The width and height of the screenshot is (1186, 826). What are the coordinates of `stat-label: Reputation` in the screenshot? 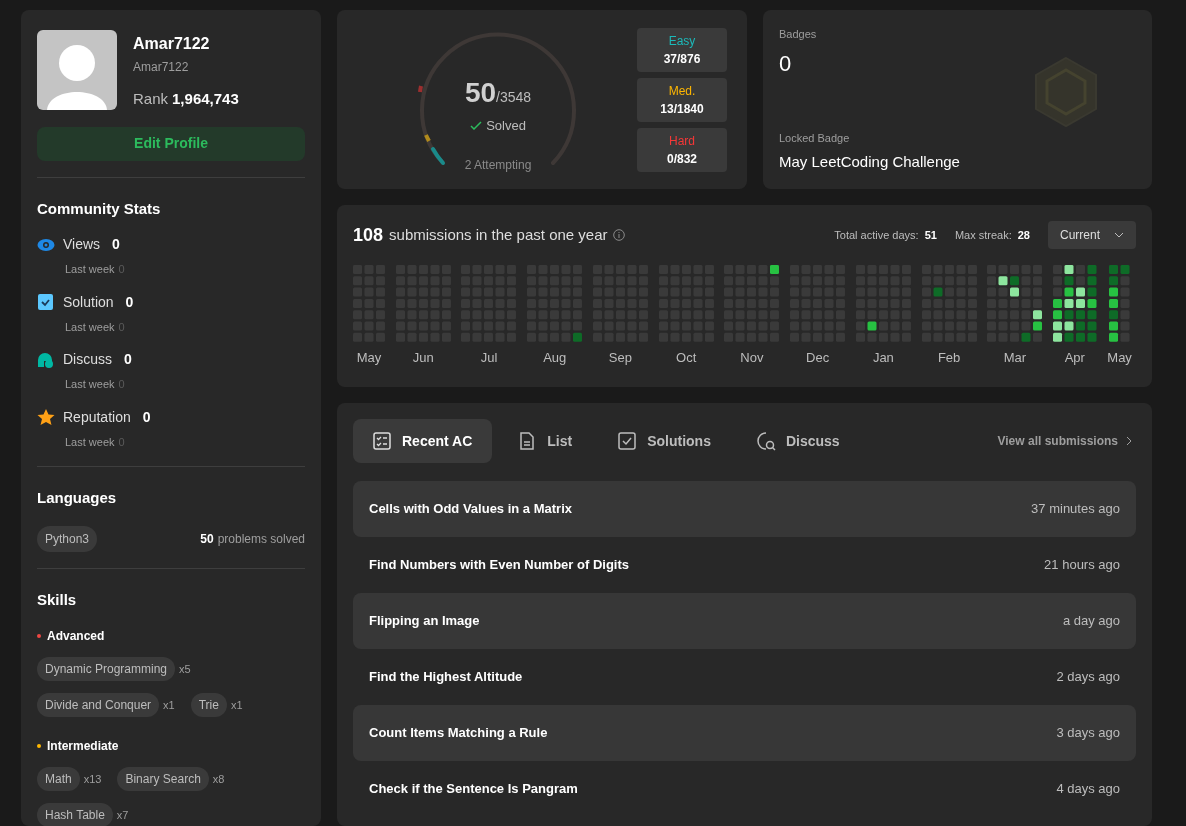 It's located at (97, 417).